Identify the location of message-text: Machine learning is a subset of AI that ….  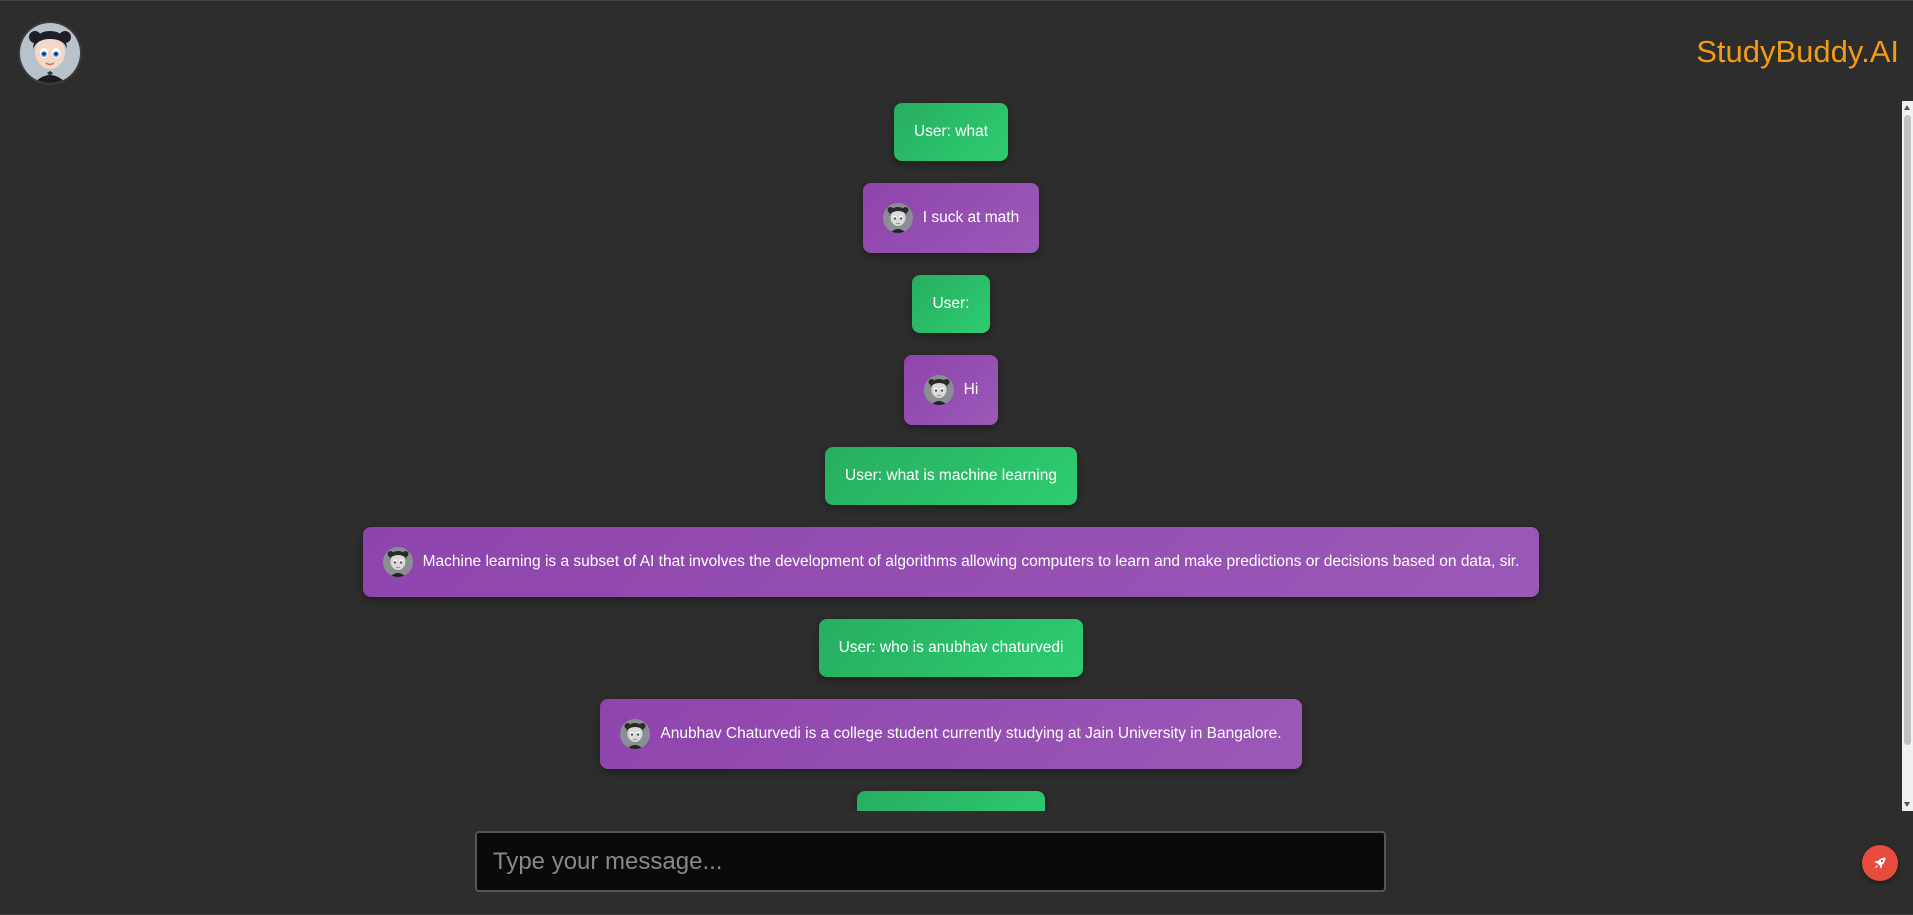
(971, 561).